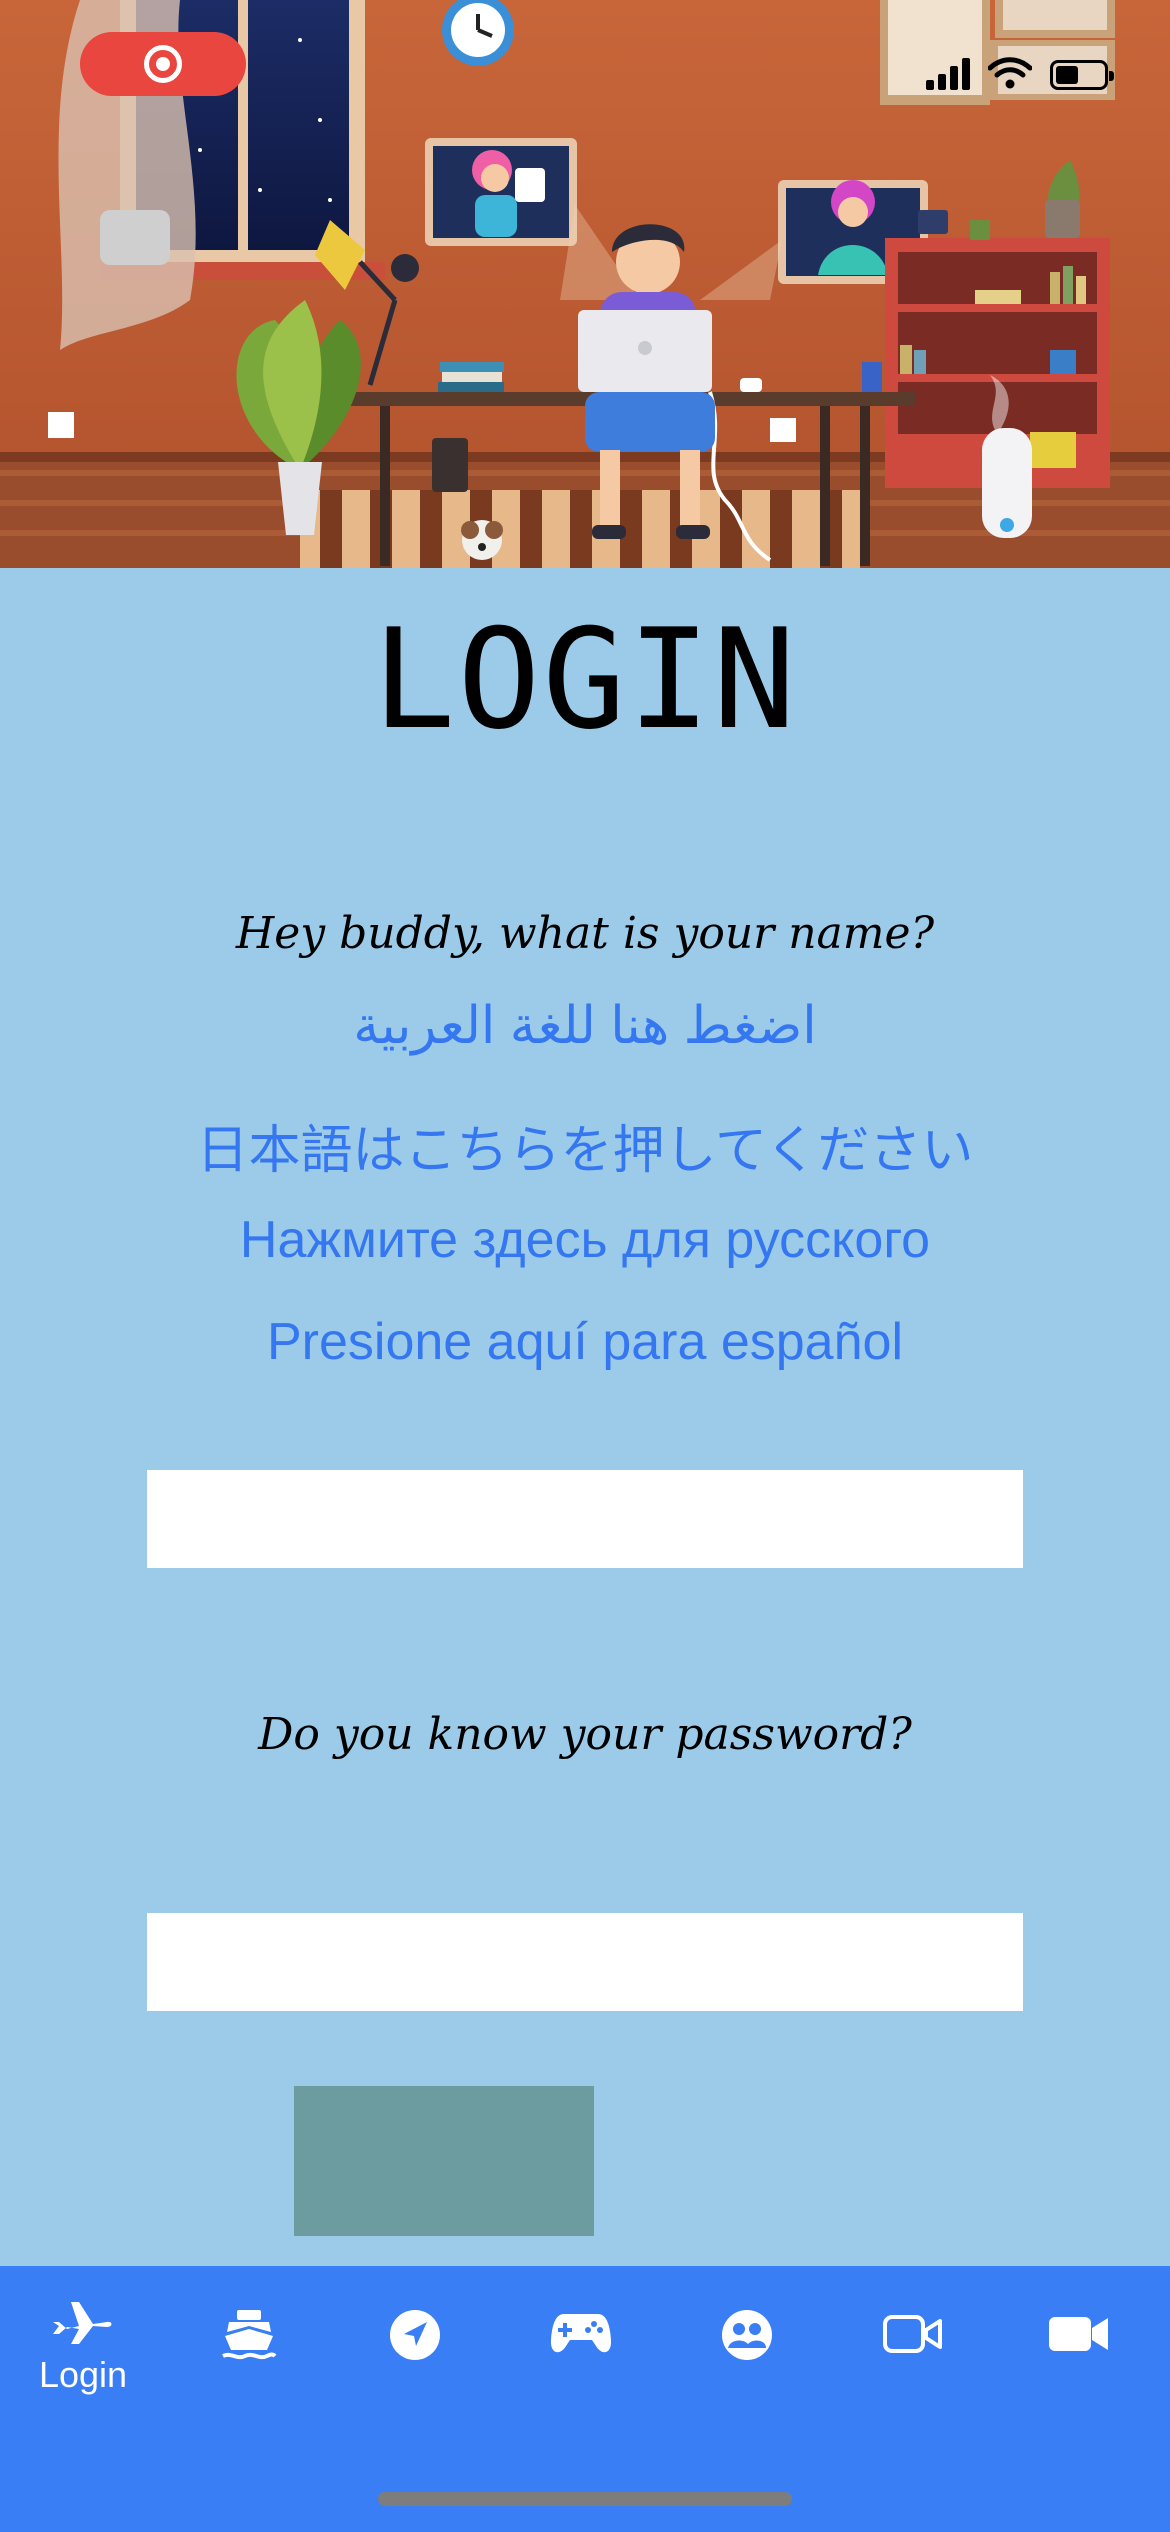 Image resolution: width=1170 pixels, height=2532 pixels. What do you see at coordinates (1082, 75) in the screenshot?
I see `battery-icon` at bounding box center [1082, 75].